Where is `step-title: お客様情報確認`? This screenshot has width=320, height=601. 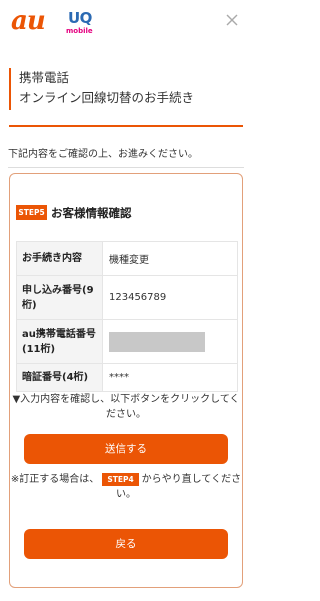
step-title: お客様情報確認 is located at coordinates (91, 213).